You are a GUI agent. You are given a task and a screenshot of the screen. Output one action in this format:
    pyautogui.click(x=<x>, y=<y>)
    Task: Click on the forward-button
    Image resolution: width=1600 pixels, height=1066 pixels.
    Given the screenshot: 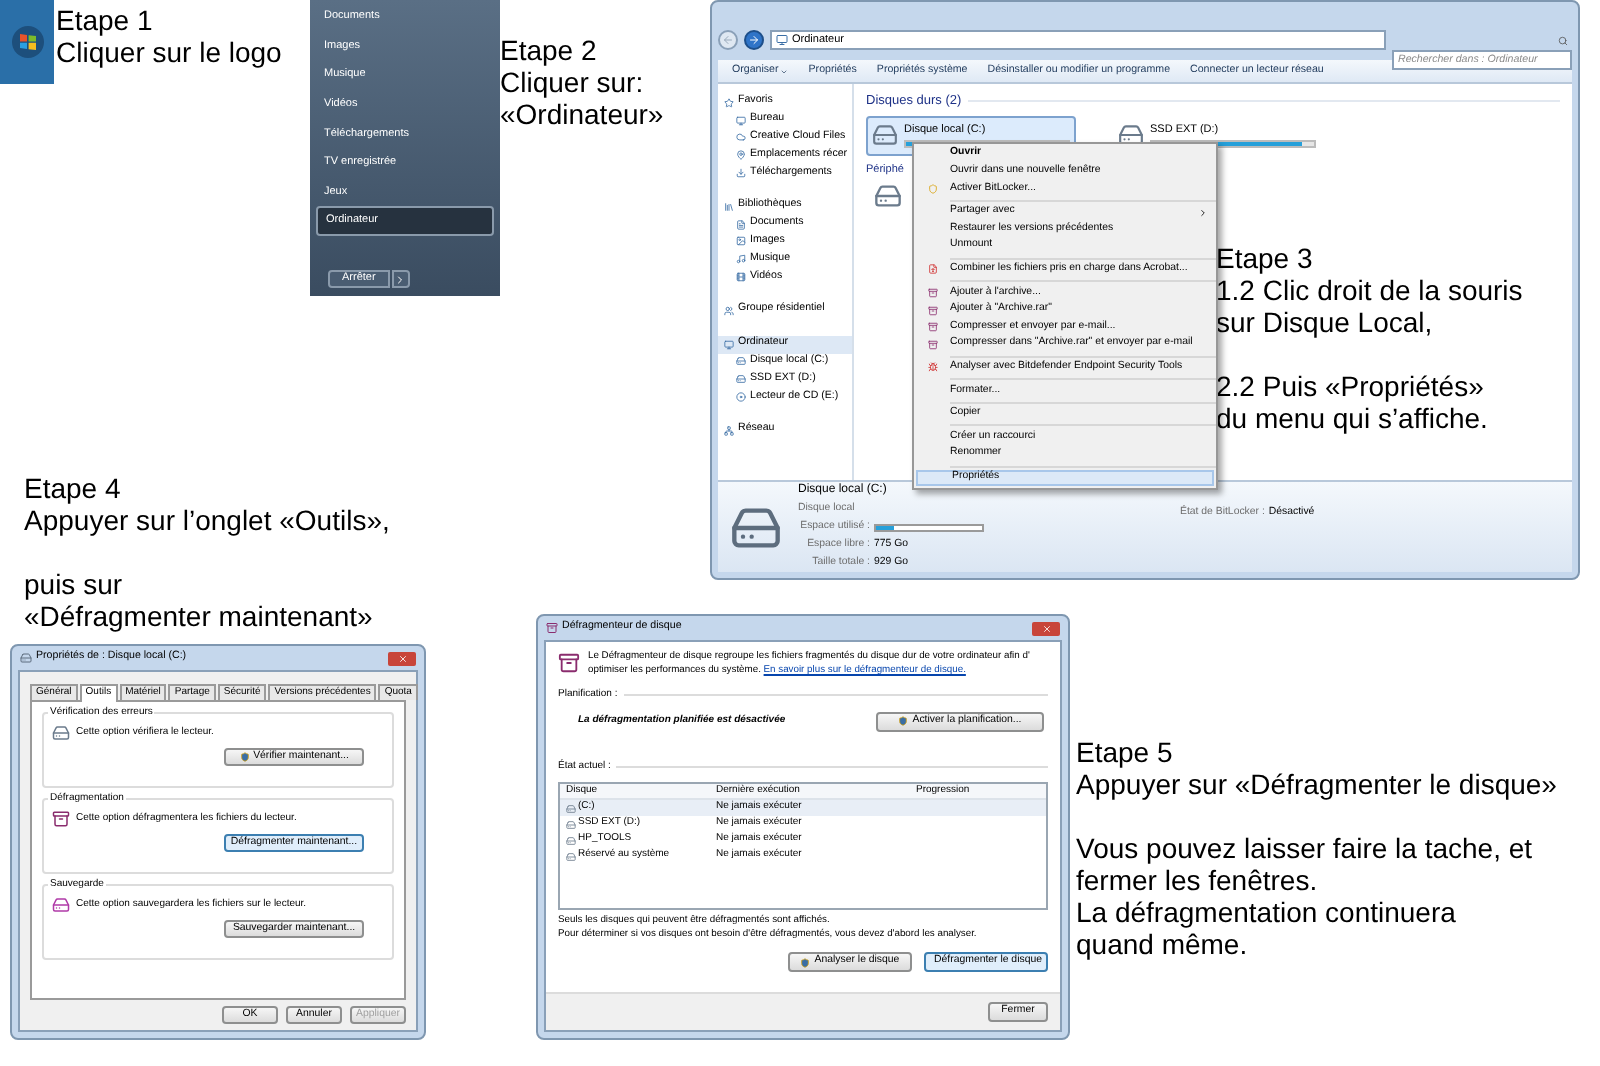 What is the action you would take?
    pyautogui.click(x=754, y=40)
    